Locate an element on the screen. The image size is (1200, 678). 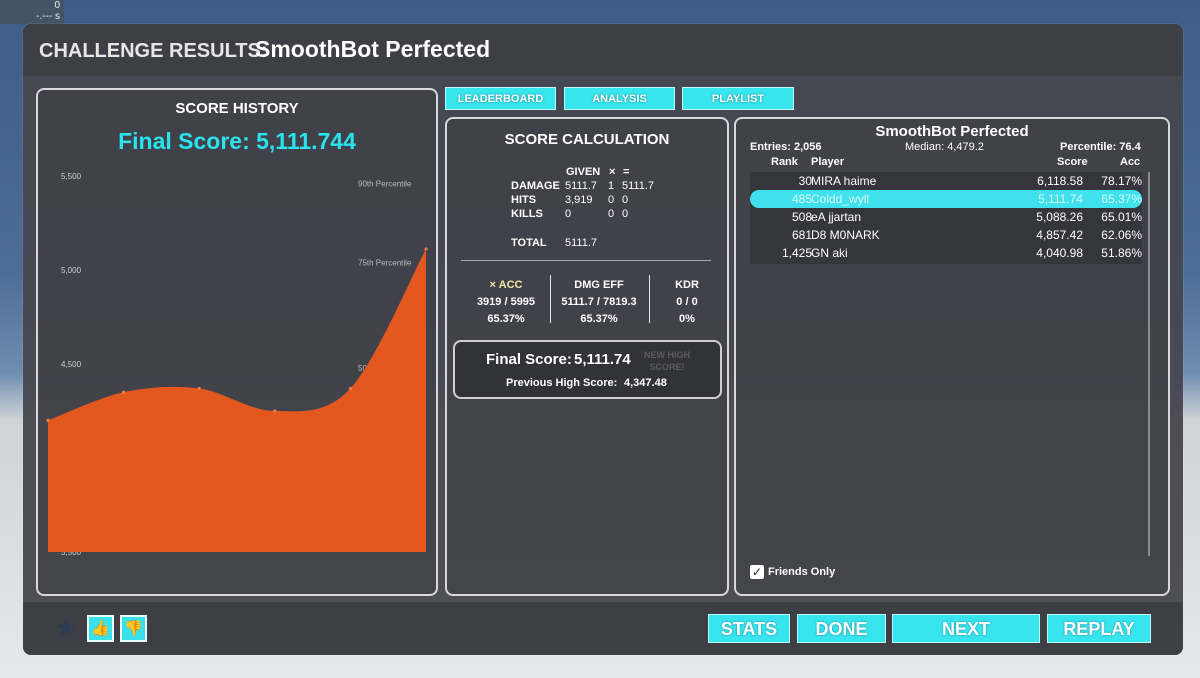
calc-row-label: KILLS is located at coordinates (527, 214).